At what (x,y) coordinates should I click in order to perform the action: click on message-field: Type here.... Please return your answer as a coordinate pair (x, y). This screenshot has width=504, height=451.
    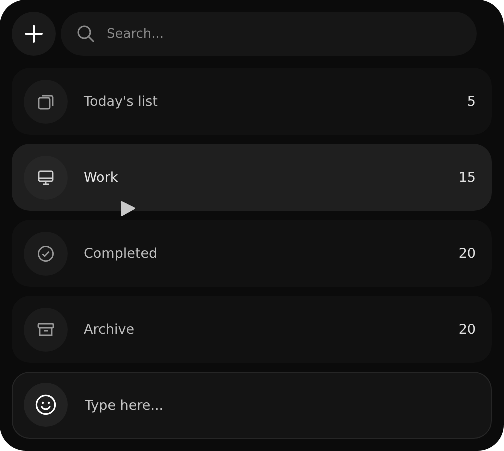
    Looking at the image, I should click on (252, 405).